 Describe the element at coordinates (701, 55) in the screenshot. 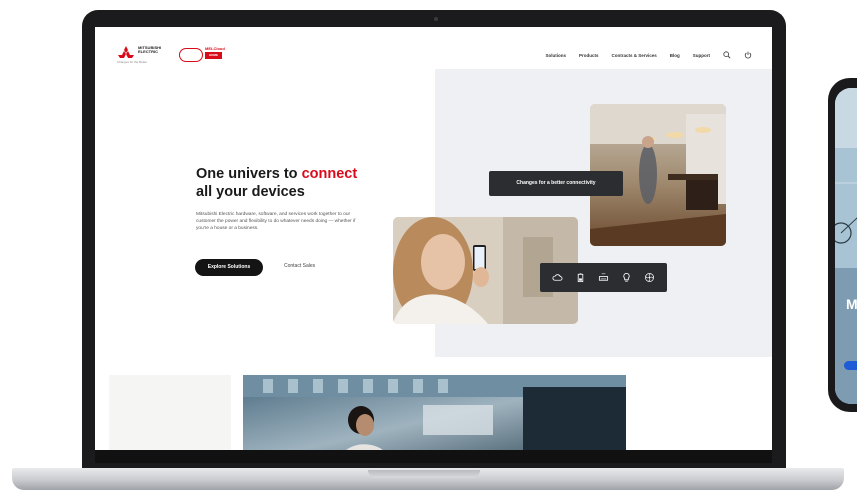

I see `nav-support: Support` at that location.